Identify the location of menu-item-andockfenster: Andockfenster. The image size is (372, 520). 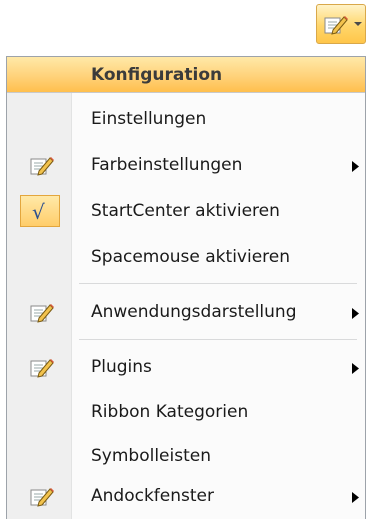
(186, 497).